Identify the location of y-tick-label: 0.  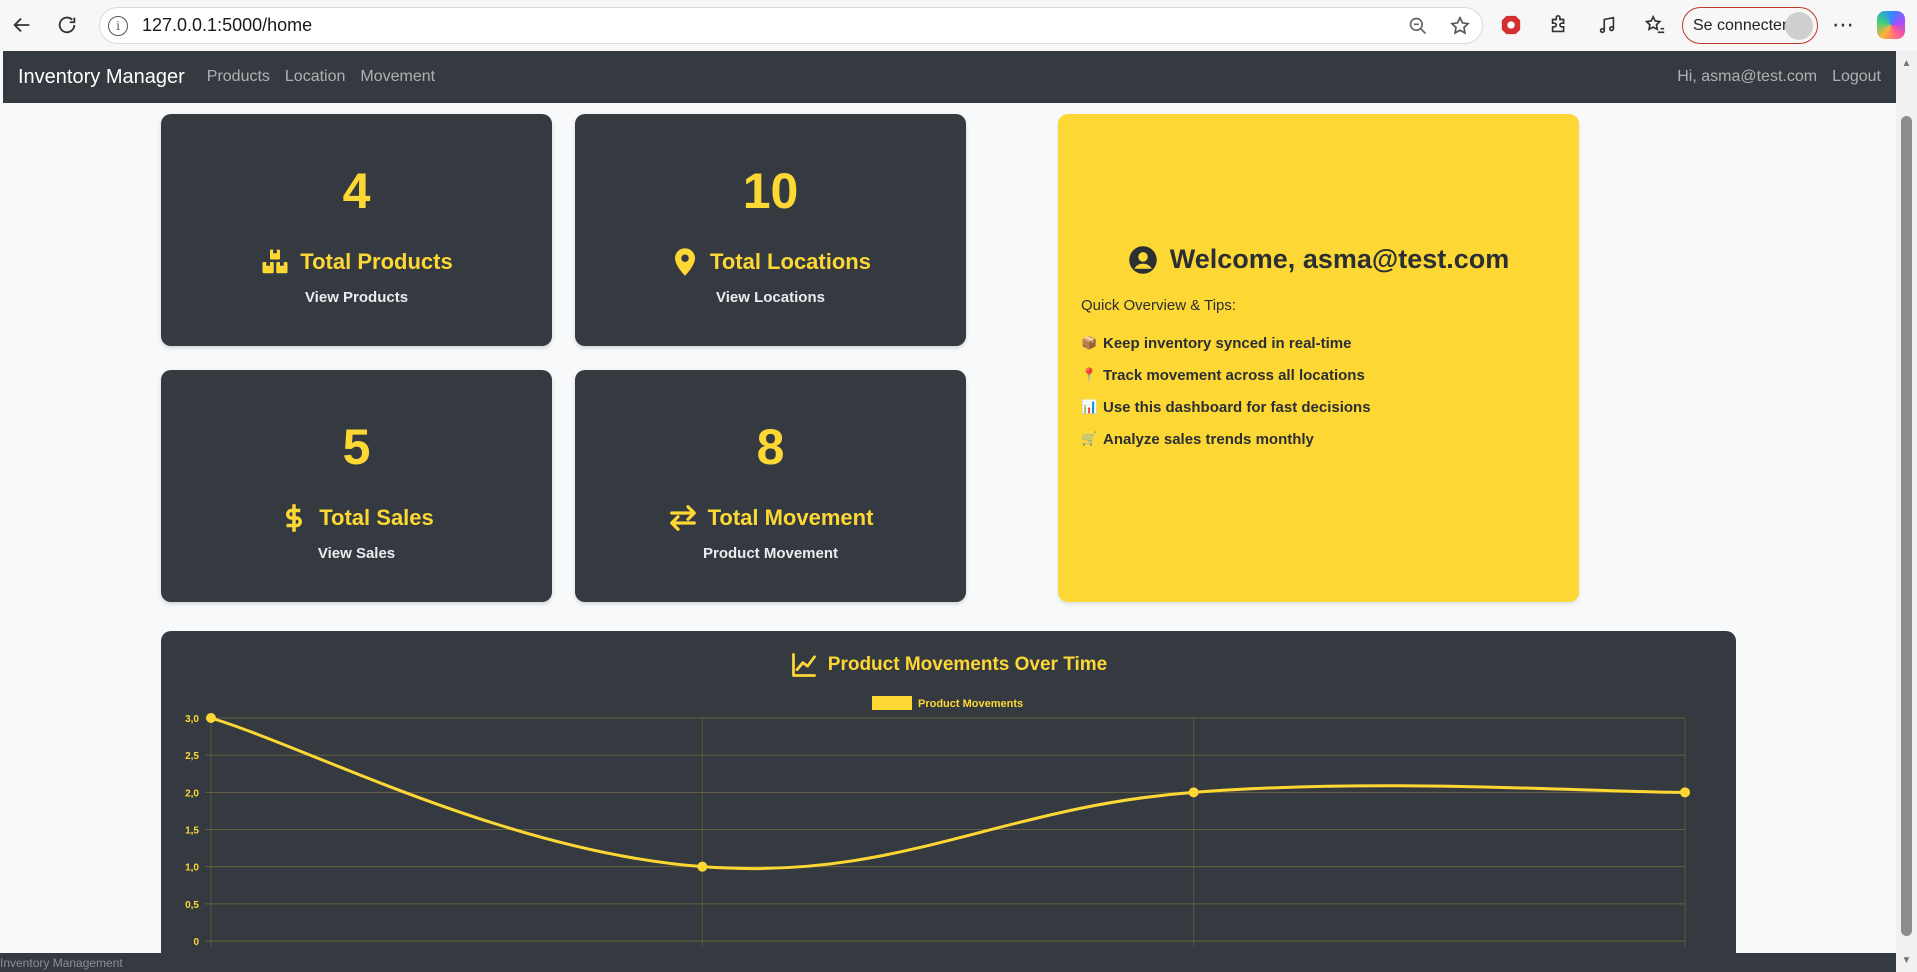
(196, 942).